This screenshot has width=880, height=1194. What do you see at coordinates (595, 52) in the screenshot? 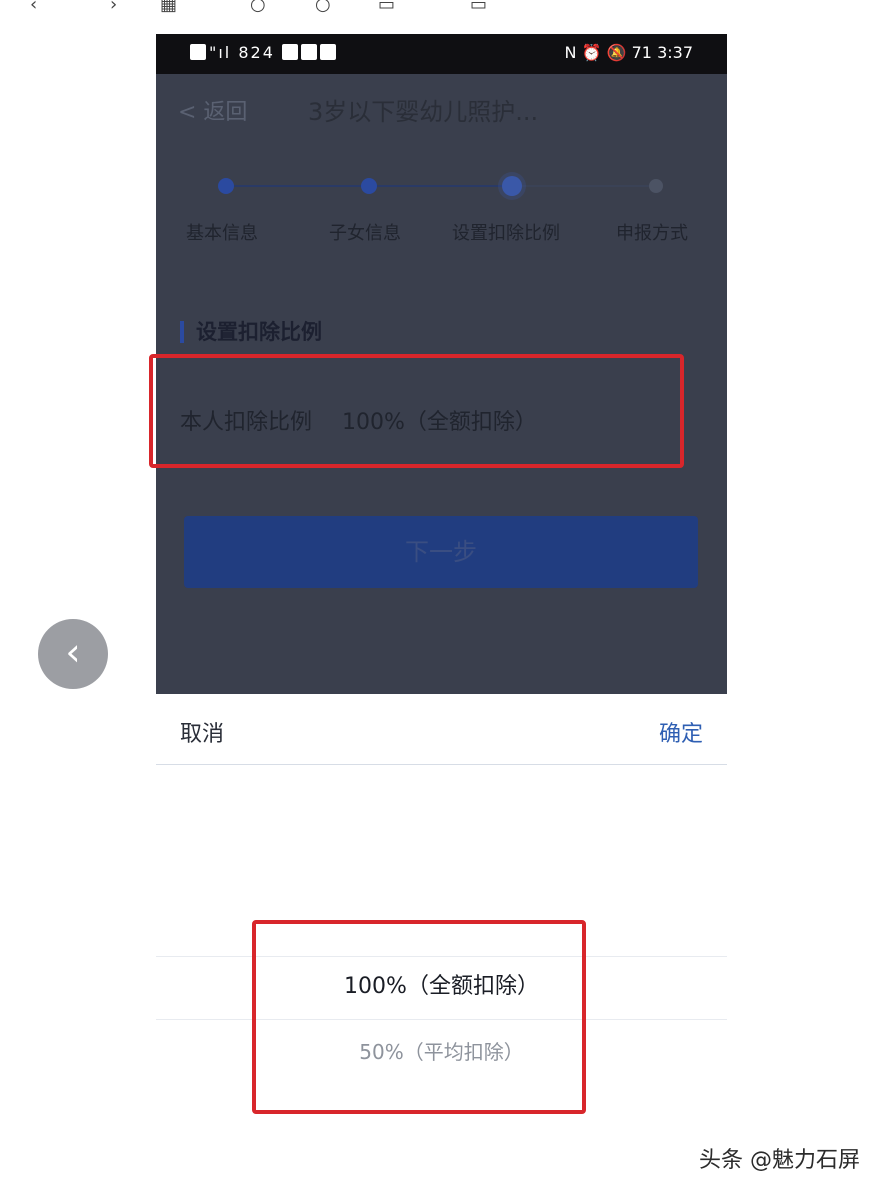
I see `nfc-icon: N ⏰ 🔕` at bounding box center [595, 52].